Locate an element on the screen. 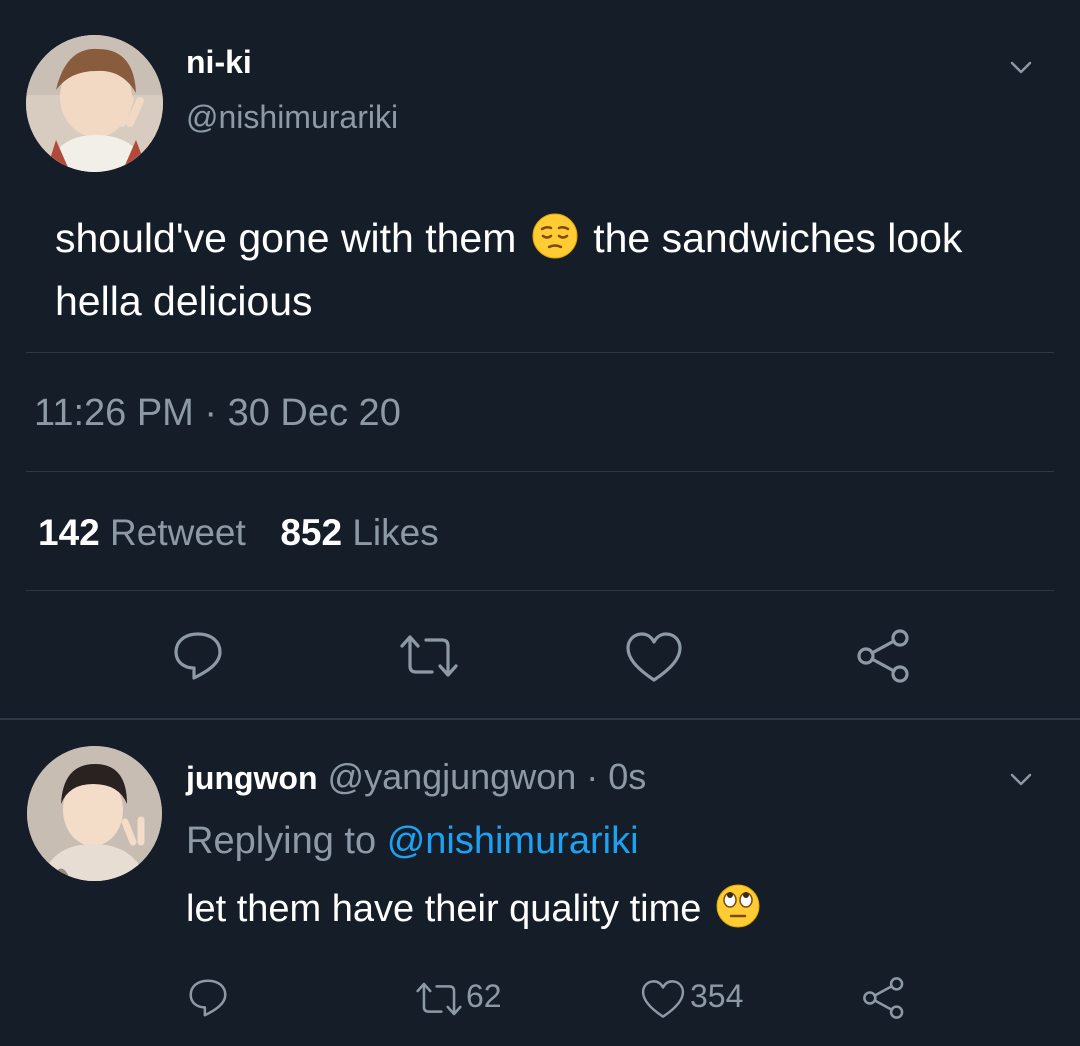 Image resolution: width=1080 pixels, height=1046 pixels. reply-header: jungwon @yangjungwon · 0s is located at coordinates (416, 777).